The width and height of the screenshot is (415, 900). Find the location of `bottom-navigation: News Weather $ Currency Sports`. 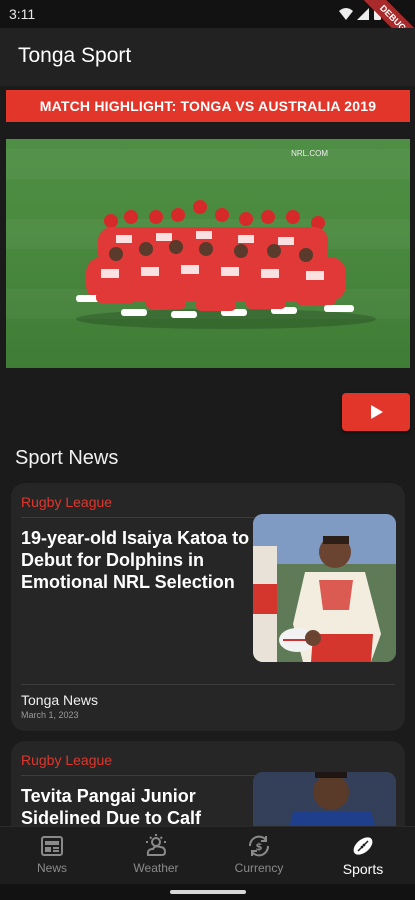

bottom-navigation: News Weather $ Currency Sports is located at coordinates (207, 855).